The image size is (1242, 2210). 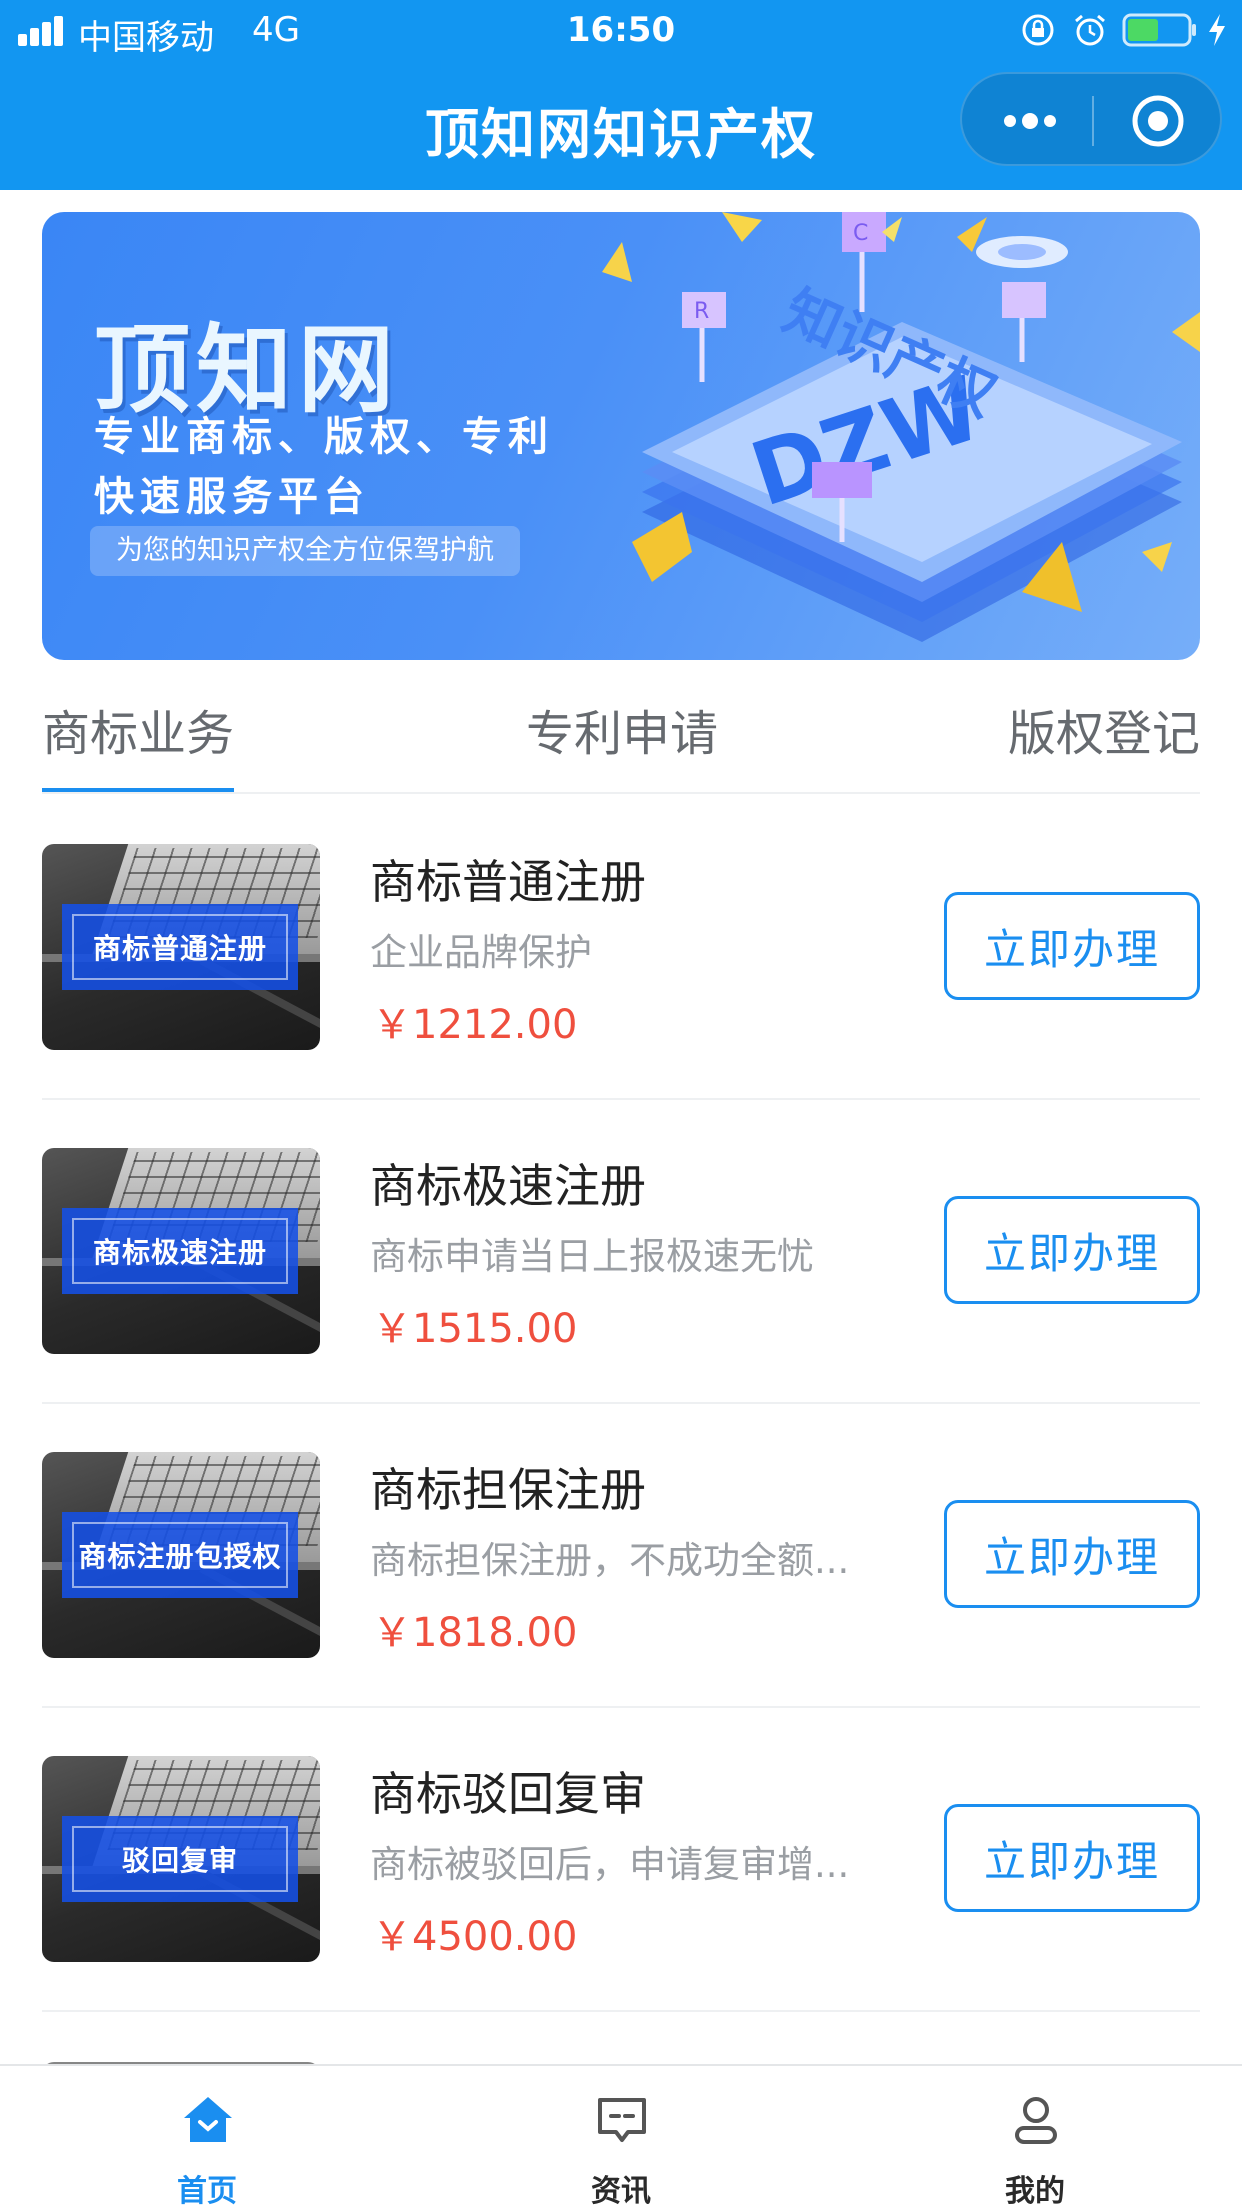 I want to click on thumbnail-label: 驳回复审, so click(x=180, y=1859).